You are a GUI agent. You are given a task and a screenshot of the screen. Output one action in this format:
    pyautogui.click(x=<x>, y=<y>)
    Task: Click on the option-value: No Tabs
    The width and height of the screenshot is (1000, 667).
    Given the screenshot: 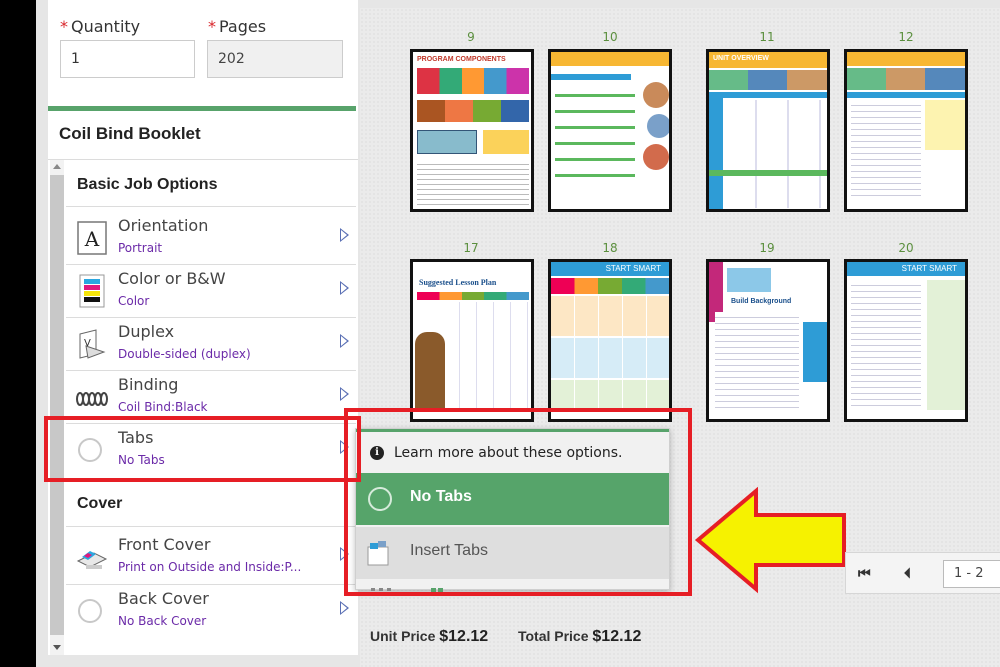 What is the action you would take?
    pyautogui.click(x=141, y=460)
    